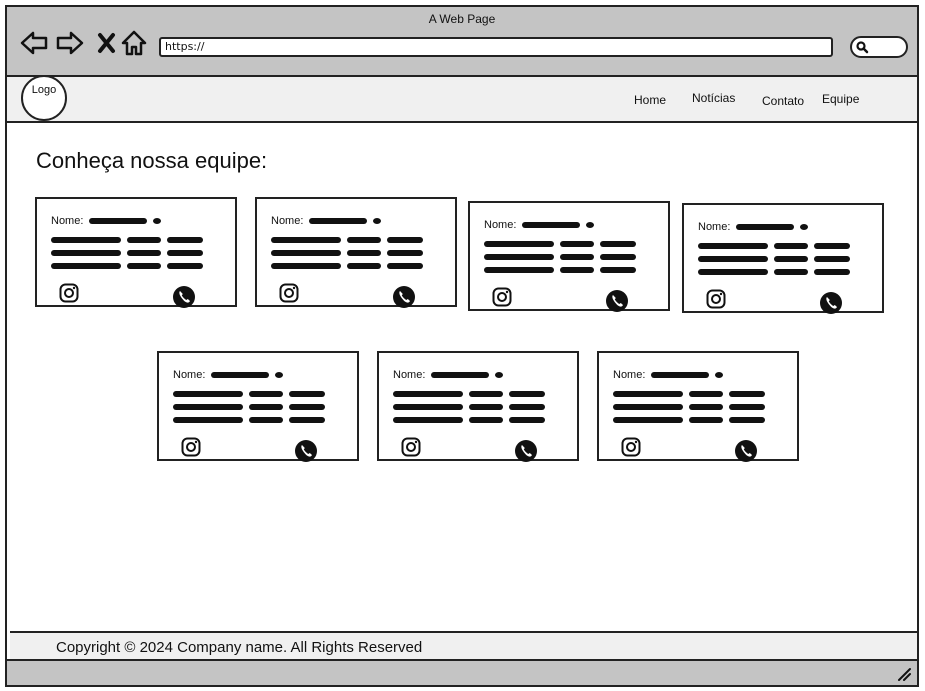  What do you see at coordinates (134, 43) in the screenshot?
I see `home-icon` at bounding box center [134, 43].